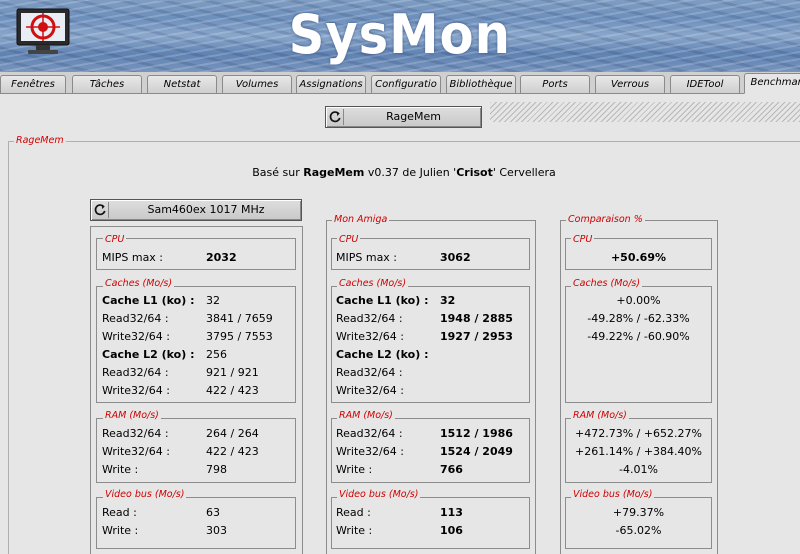  What do you see at coordinates (257, 84) in the screenshot?
I see `tab-volumes: Volumes` at bounding box center [257, 84].